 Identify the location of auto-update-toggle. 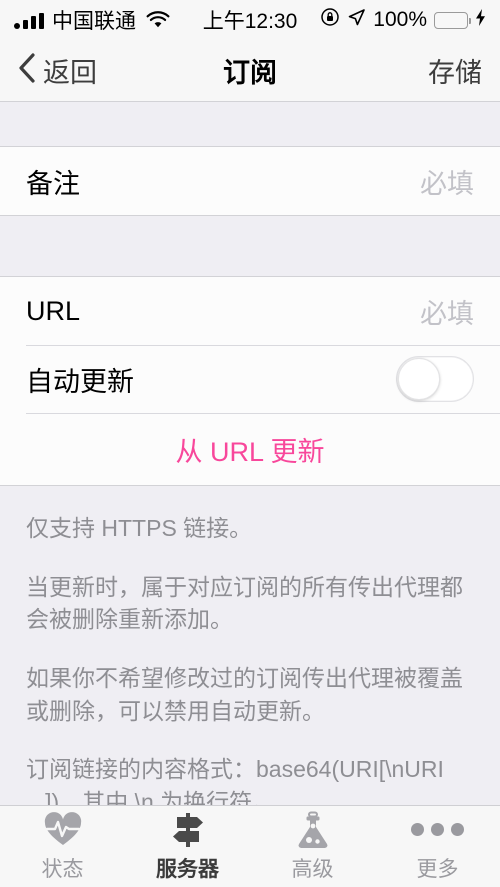
(435, 379).